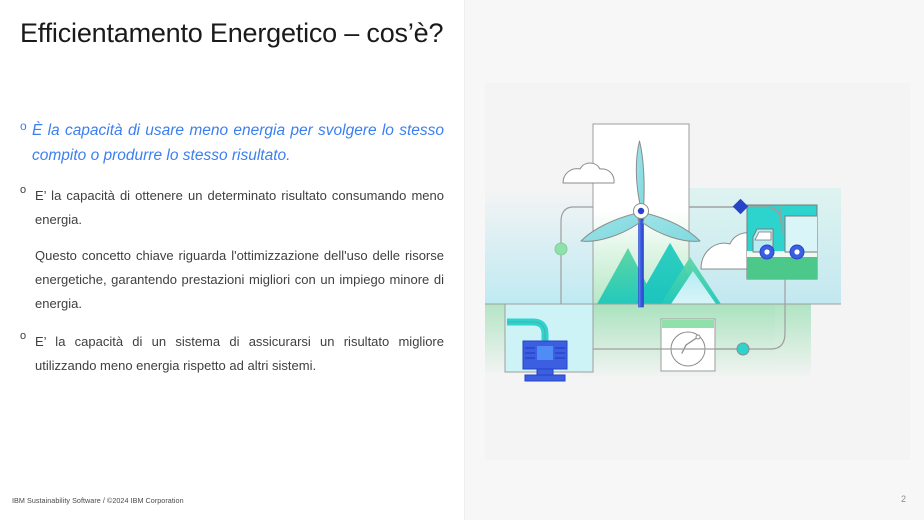 The width and height of the screenshot is (924, 520). I want to click on pump-base, so click(545, 378).